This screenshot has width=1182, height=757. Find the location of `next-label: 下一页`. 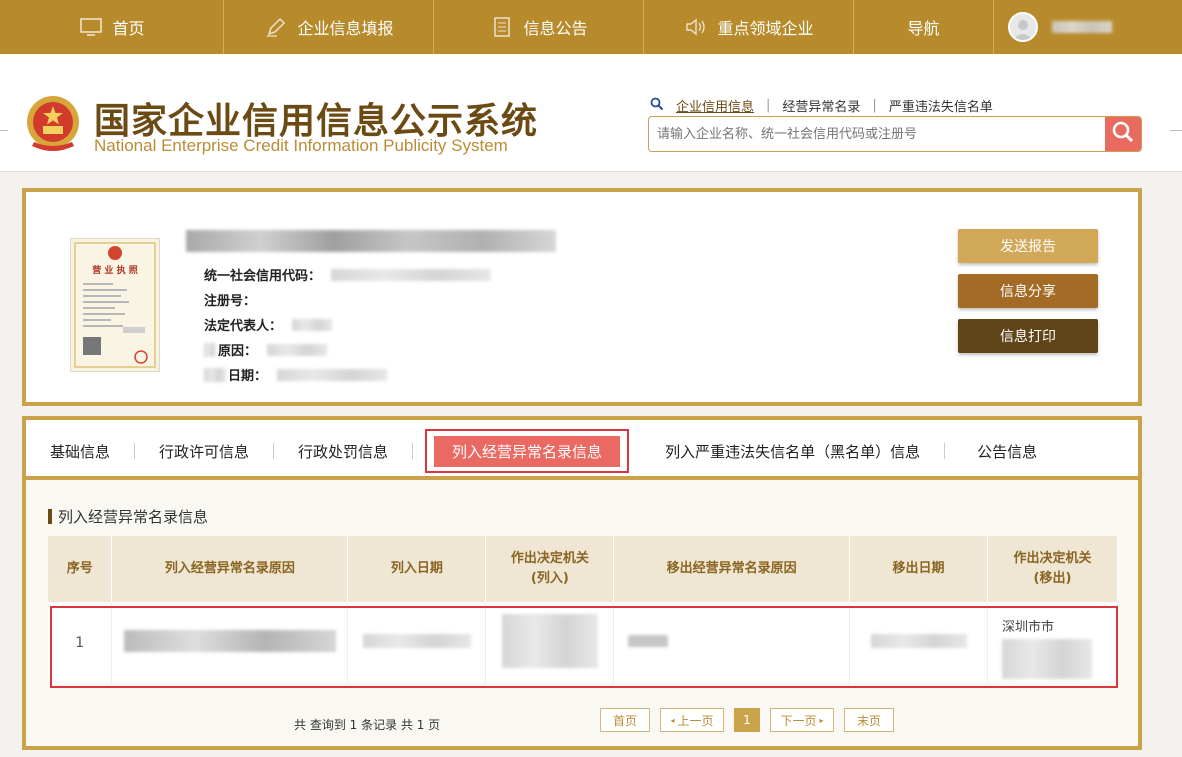

next-label: 下一页 is located at coordinates (798, 720).